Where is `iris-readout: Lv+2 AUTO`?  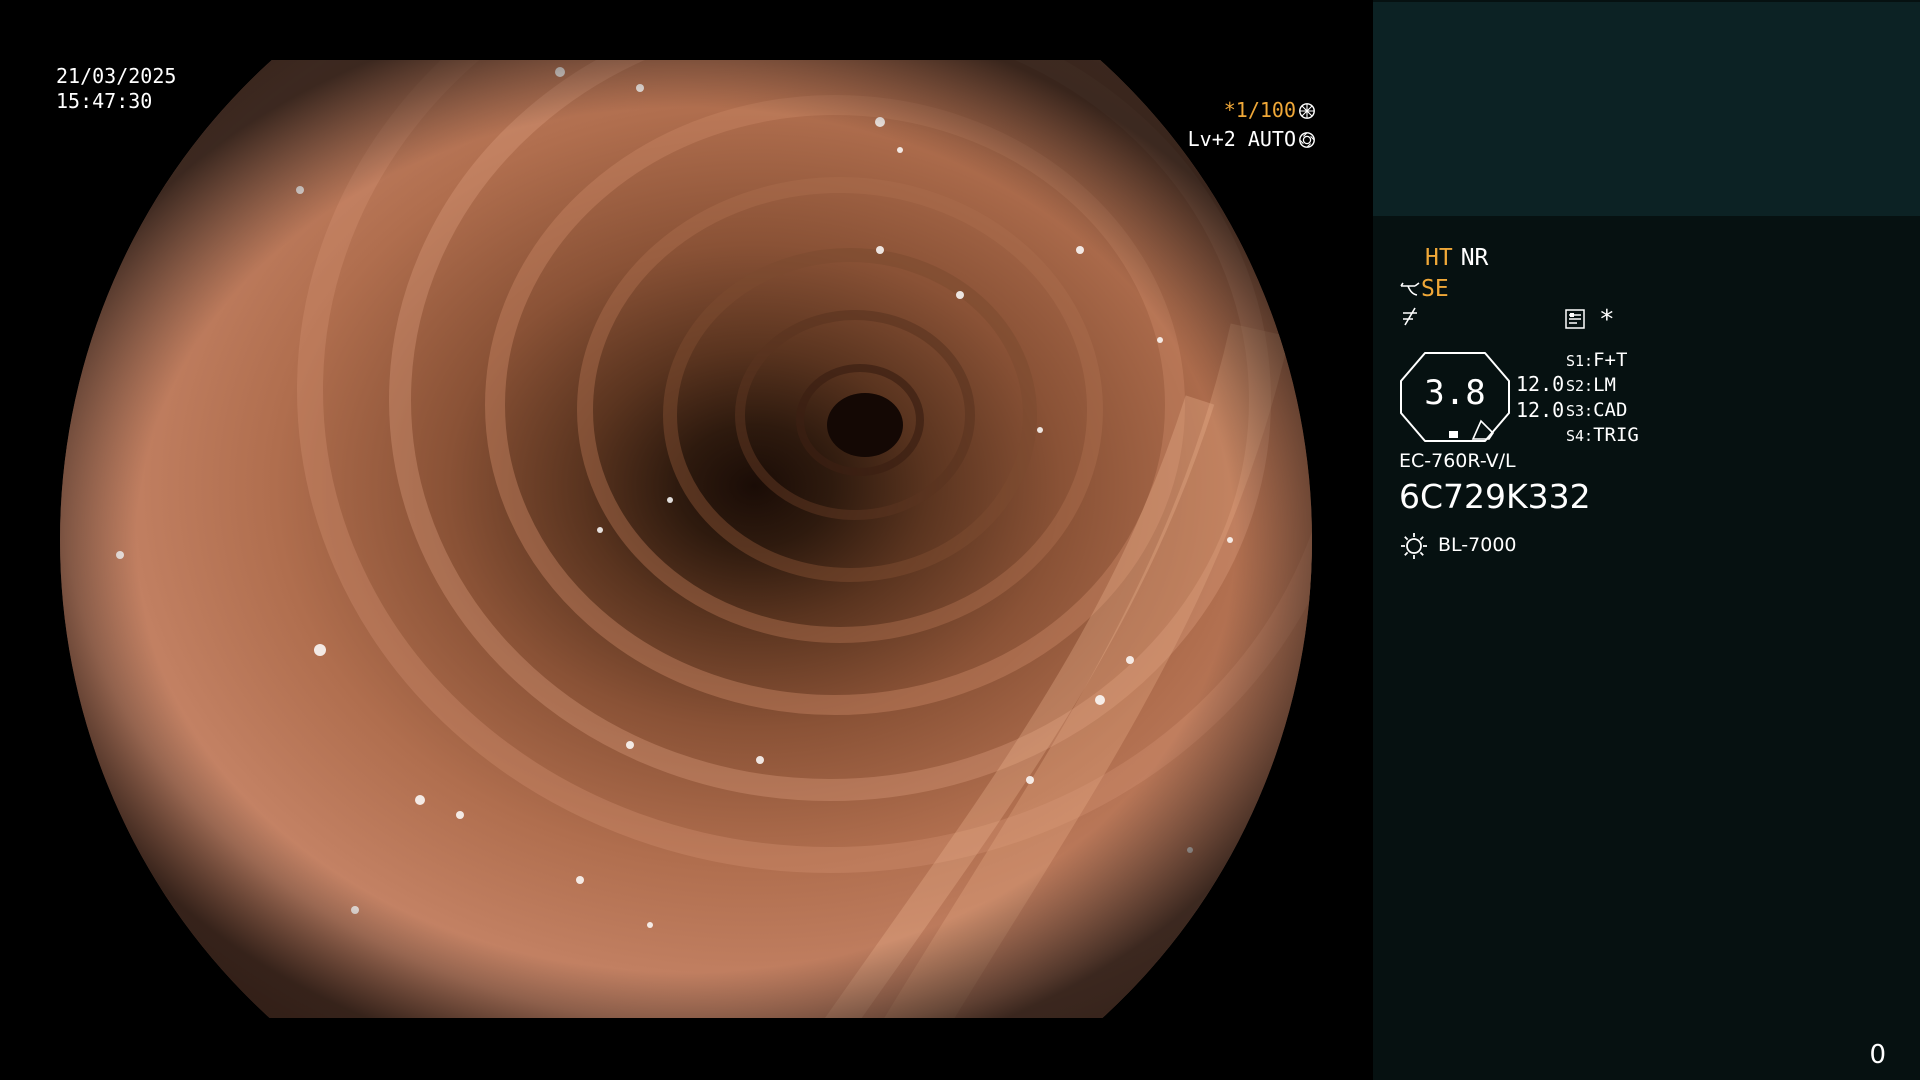
iris-readout: Lv+2 AUTO is located at coordinates (1186, 139).